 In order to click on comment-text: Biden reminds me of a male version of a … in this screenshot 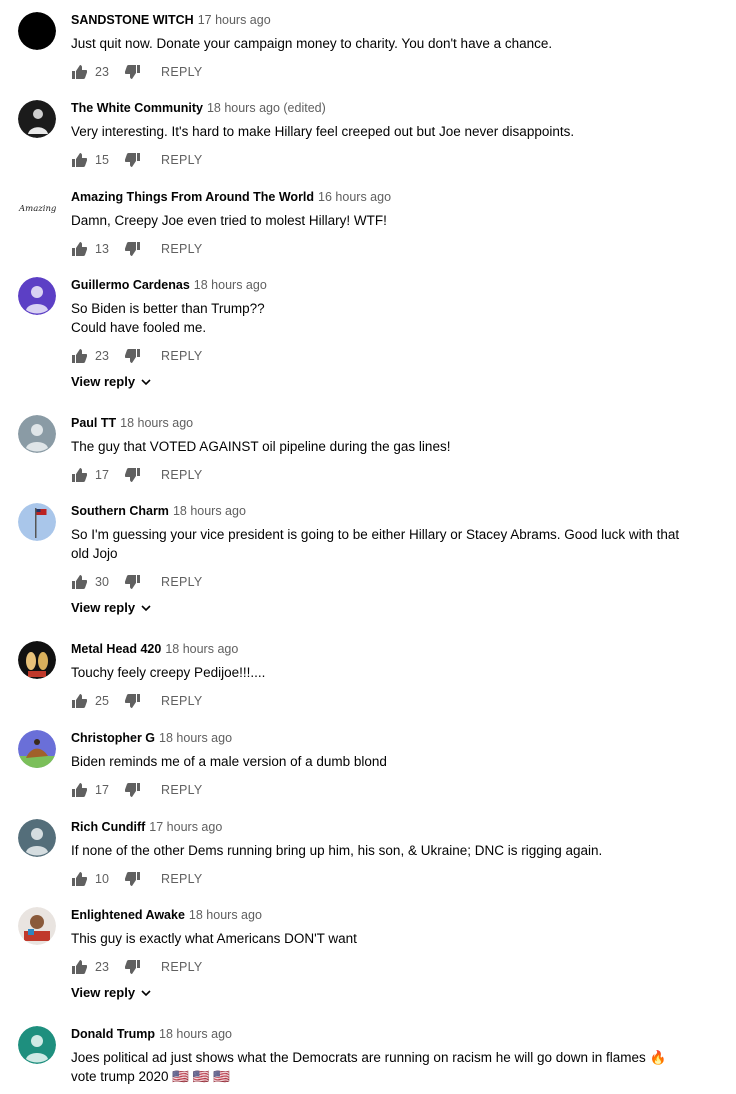, I will do `click(229, 761)`.